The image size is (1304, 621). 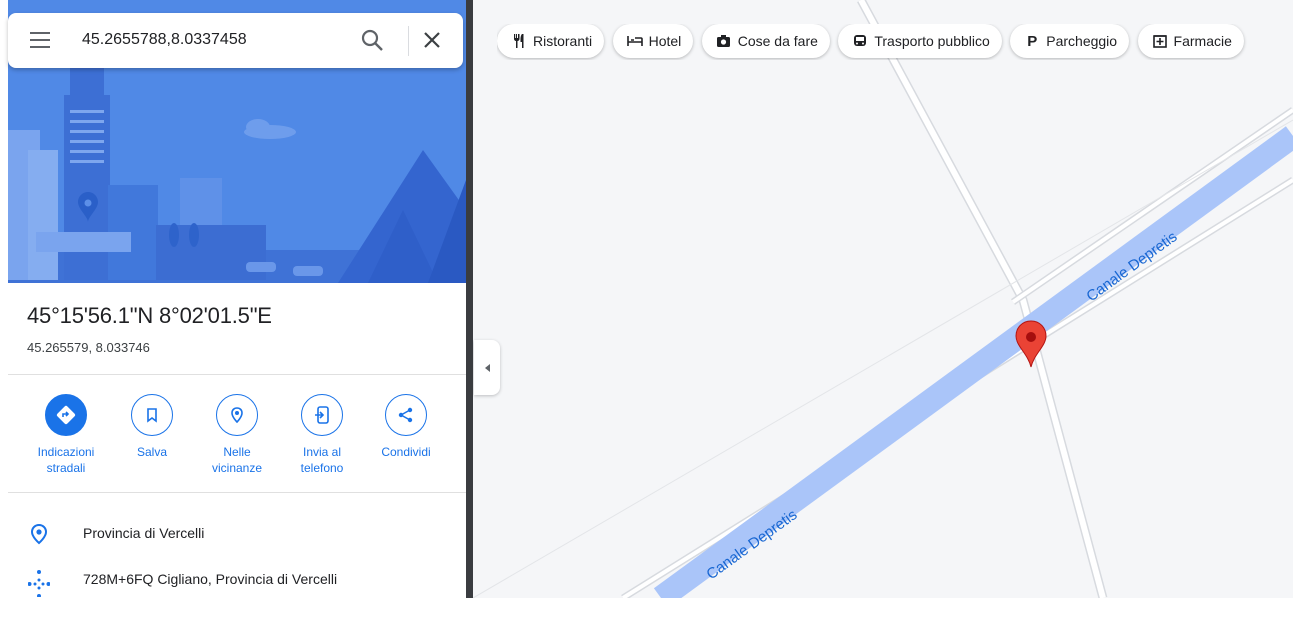 What do you see at coordinates (88, 347) in the screenshot?
I see `place-decimal-coordinates: 45.265579, 8.033746` at bounding box center [88, 347].